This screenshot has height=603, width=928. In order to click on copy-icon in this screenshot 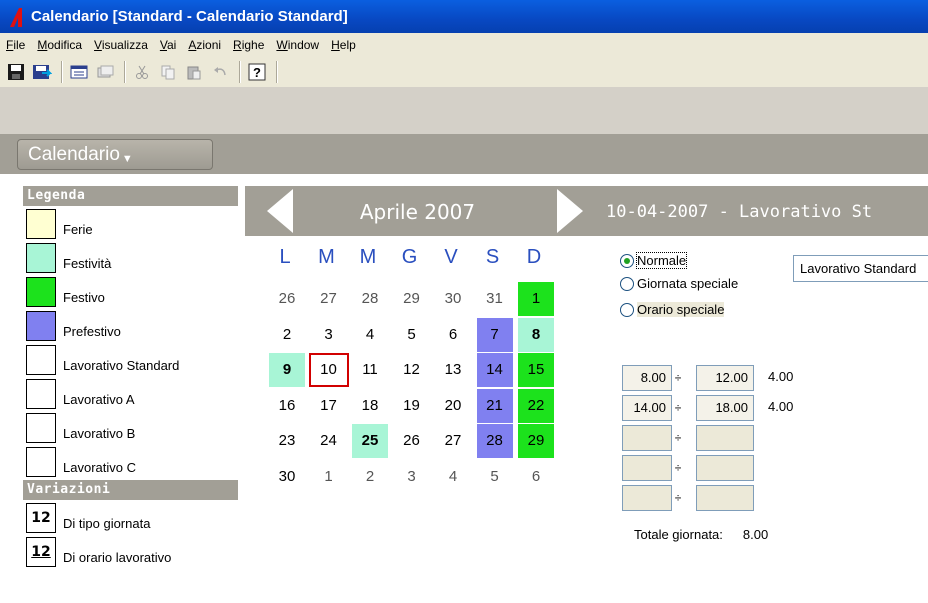, I will do `click(168, 72)`.